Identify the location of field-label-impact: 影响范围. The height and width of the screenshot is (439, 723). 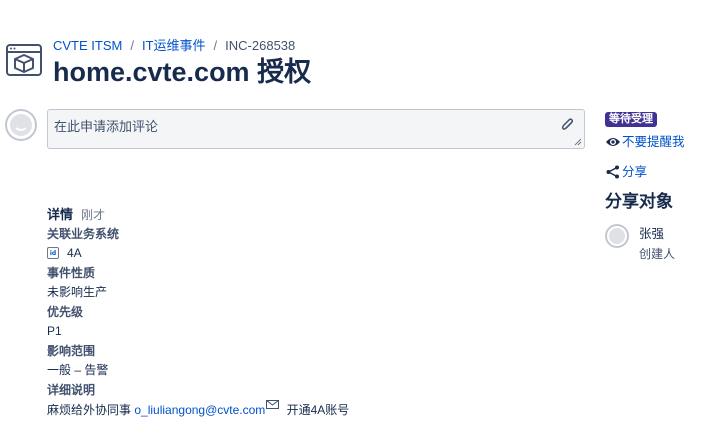
(71, 350).